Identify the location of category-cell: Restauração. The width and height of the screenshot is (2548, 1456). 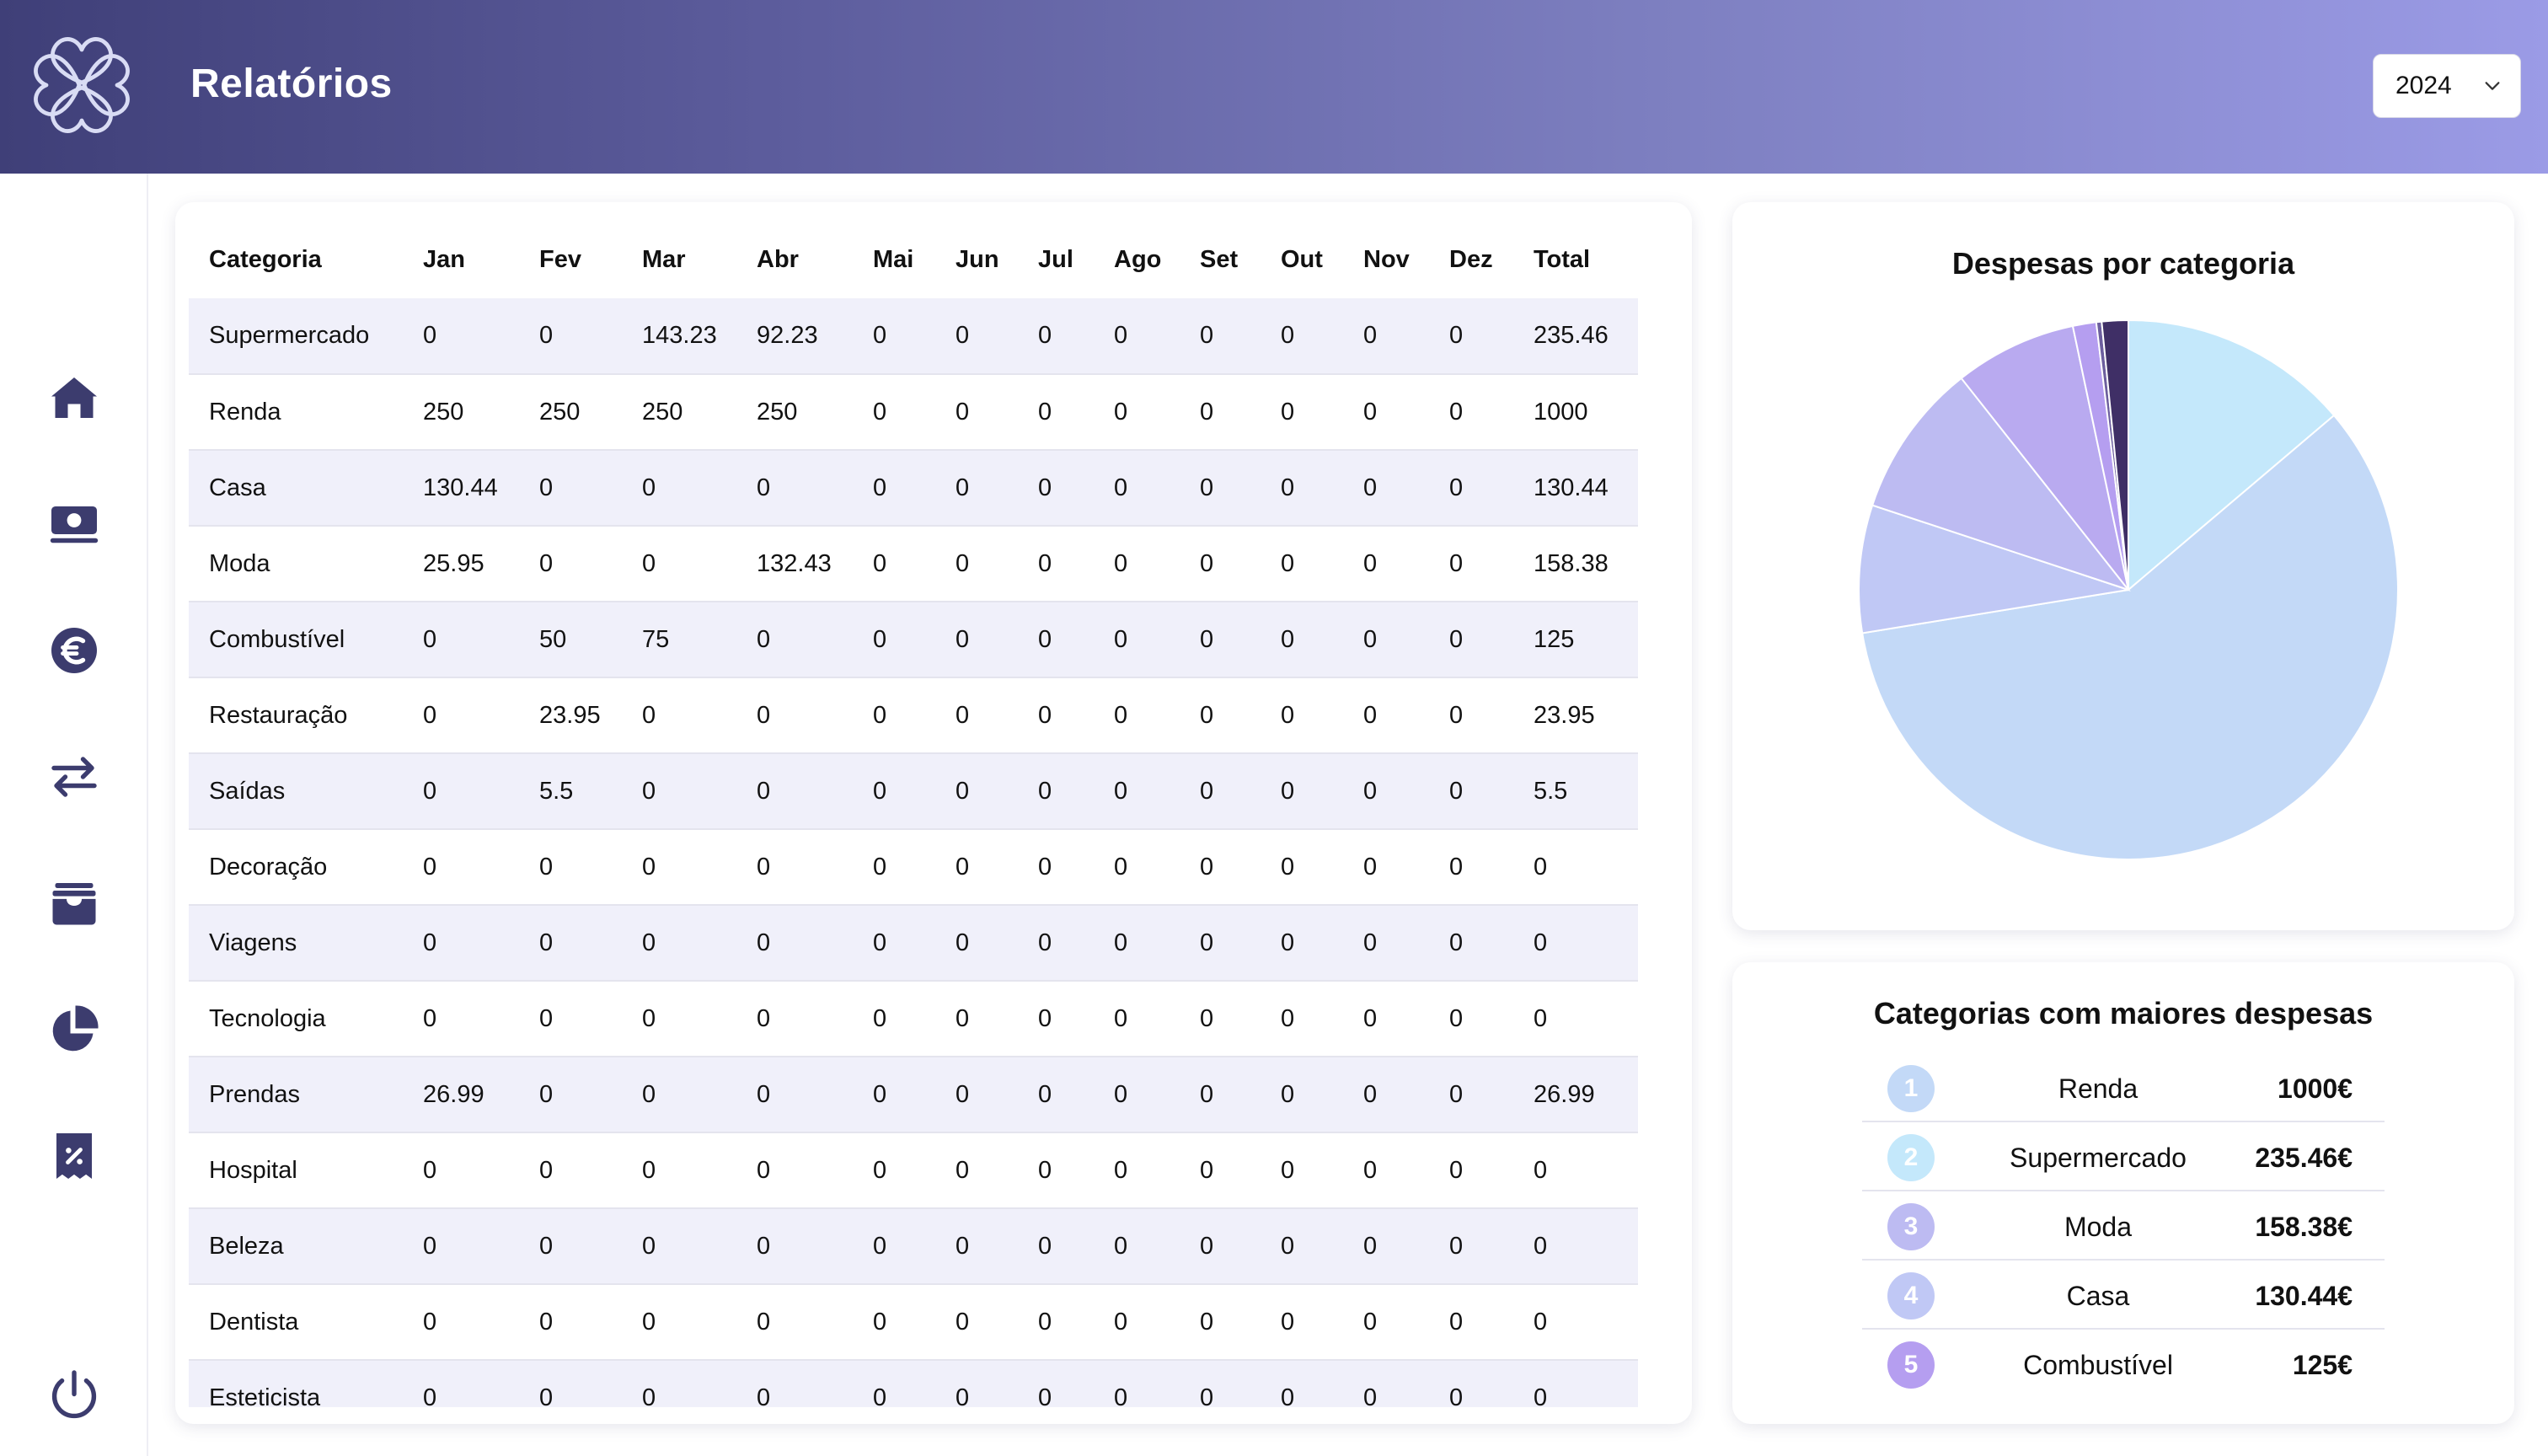
(296, 715).